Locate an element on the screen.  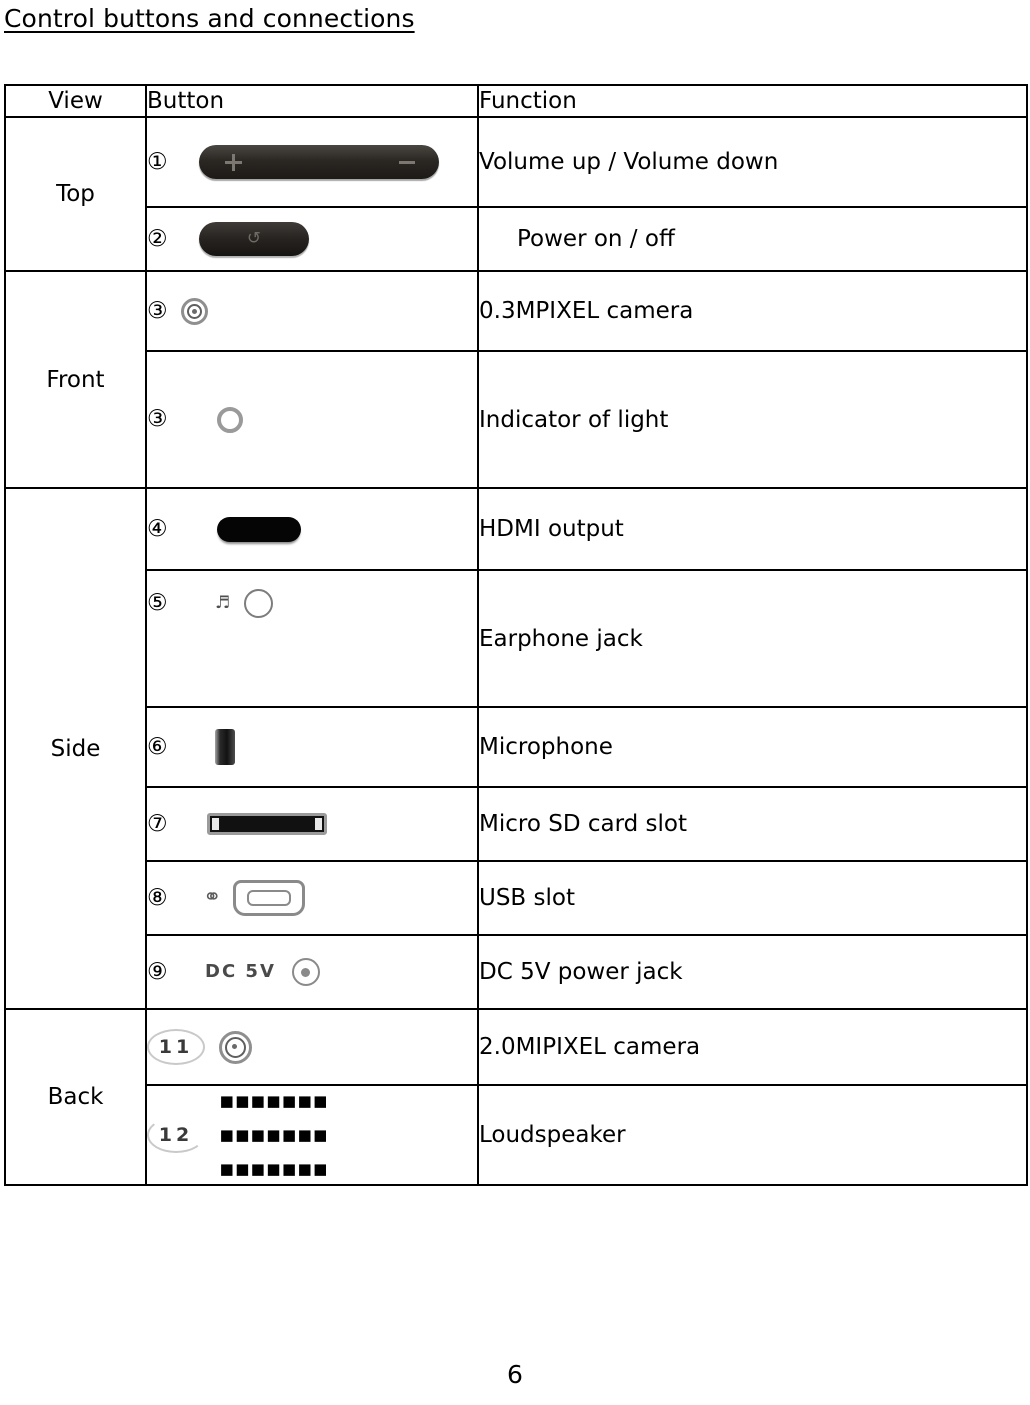
function-cell-7: Microphone is located at coordinates (752, 747).